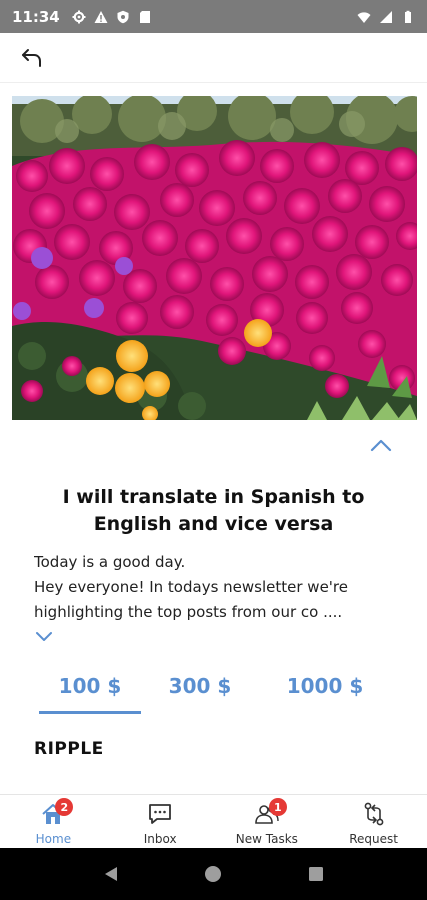 This screenshot has height=900, width=427. I want to click on collapse-button, so click(381, 445).